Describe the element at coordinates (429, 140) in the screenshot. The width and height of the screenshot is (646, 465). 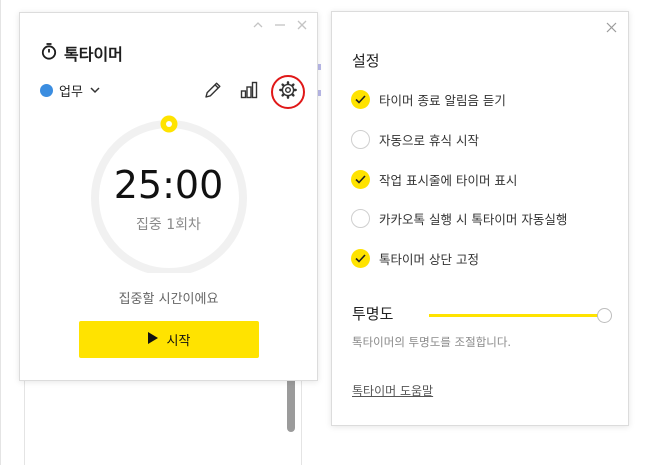
I see `option-label: 자동으로 휴식 시작` at that location.